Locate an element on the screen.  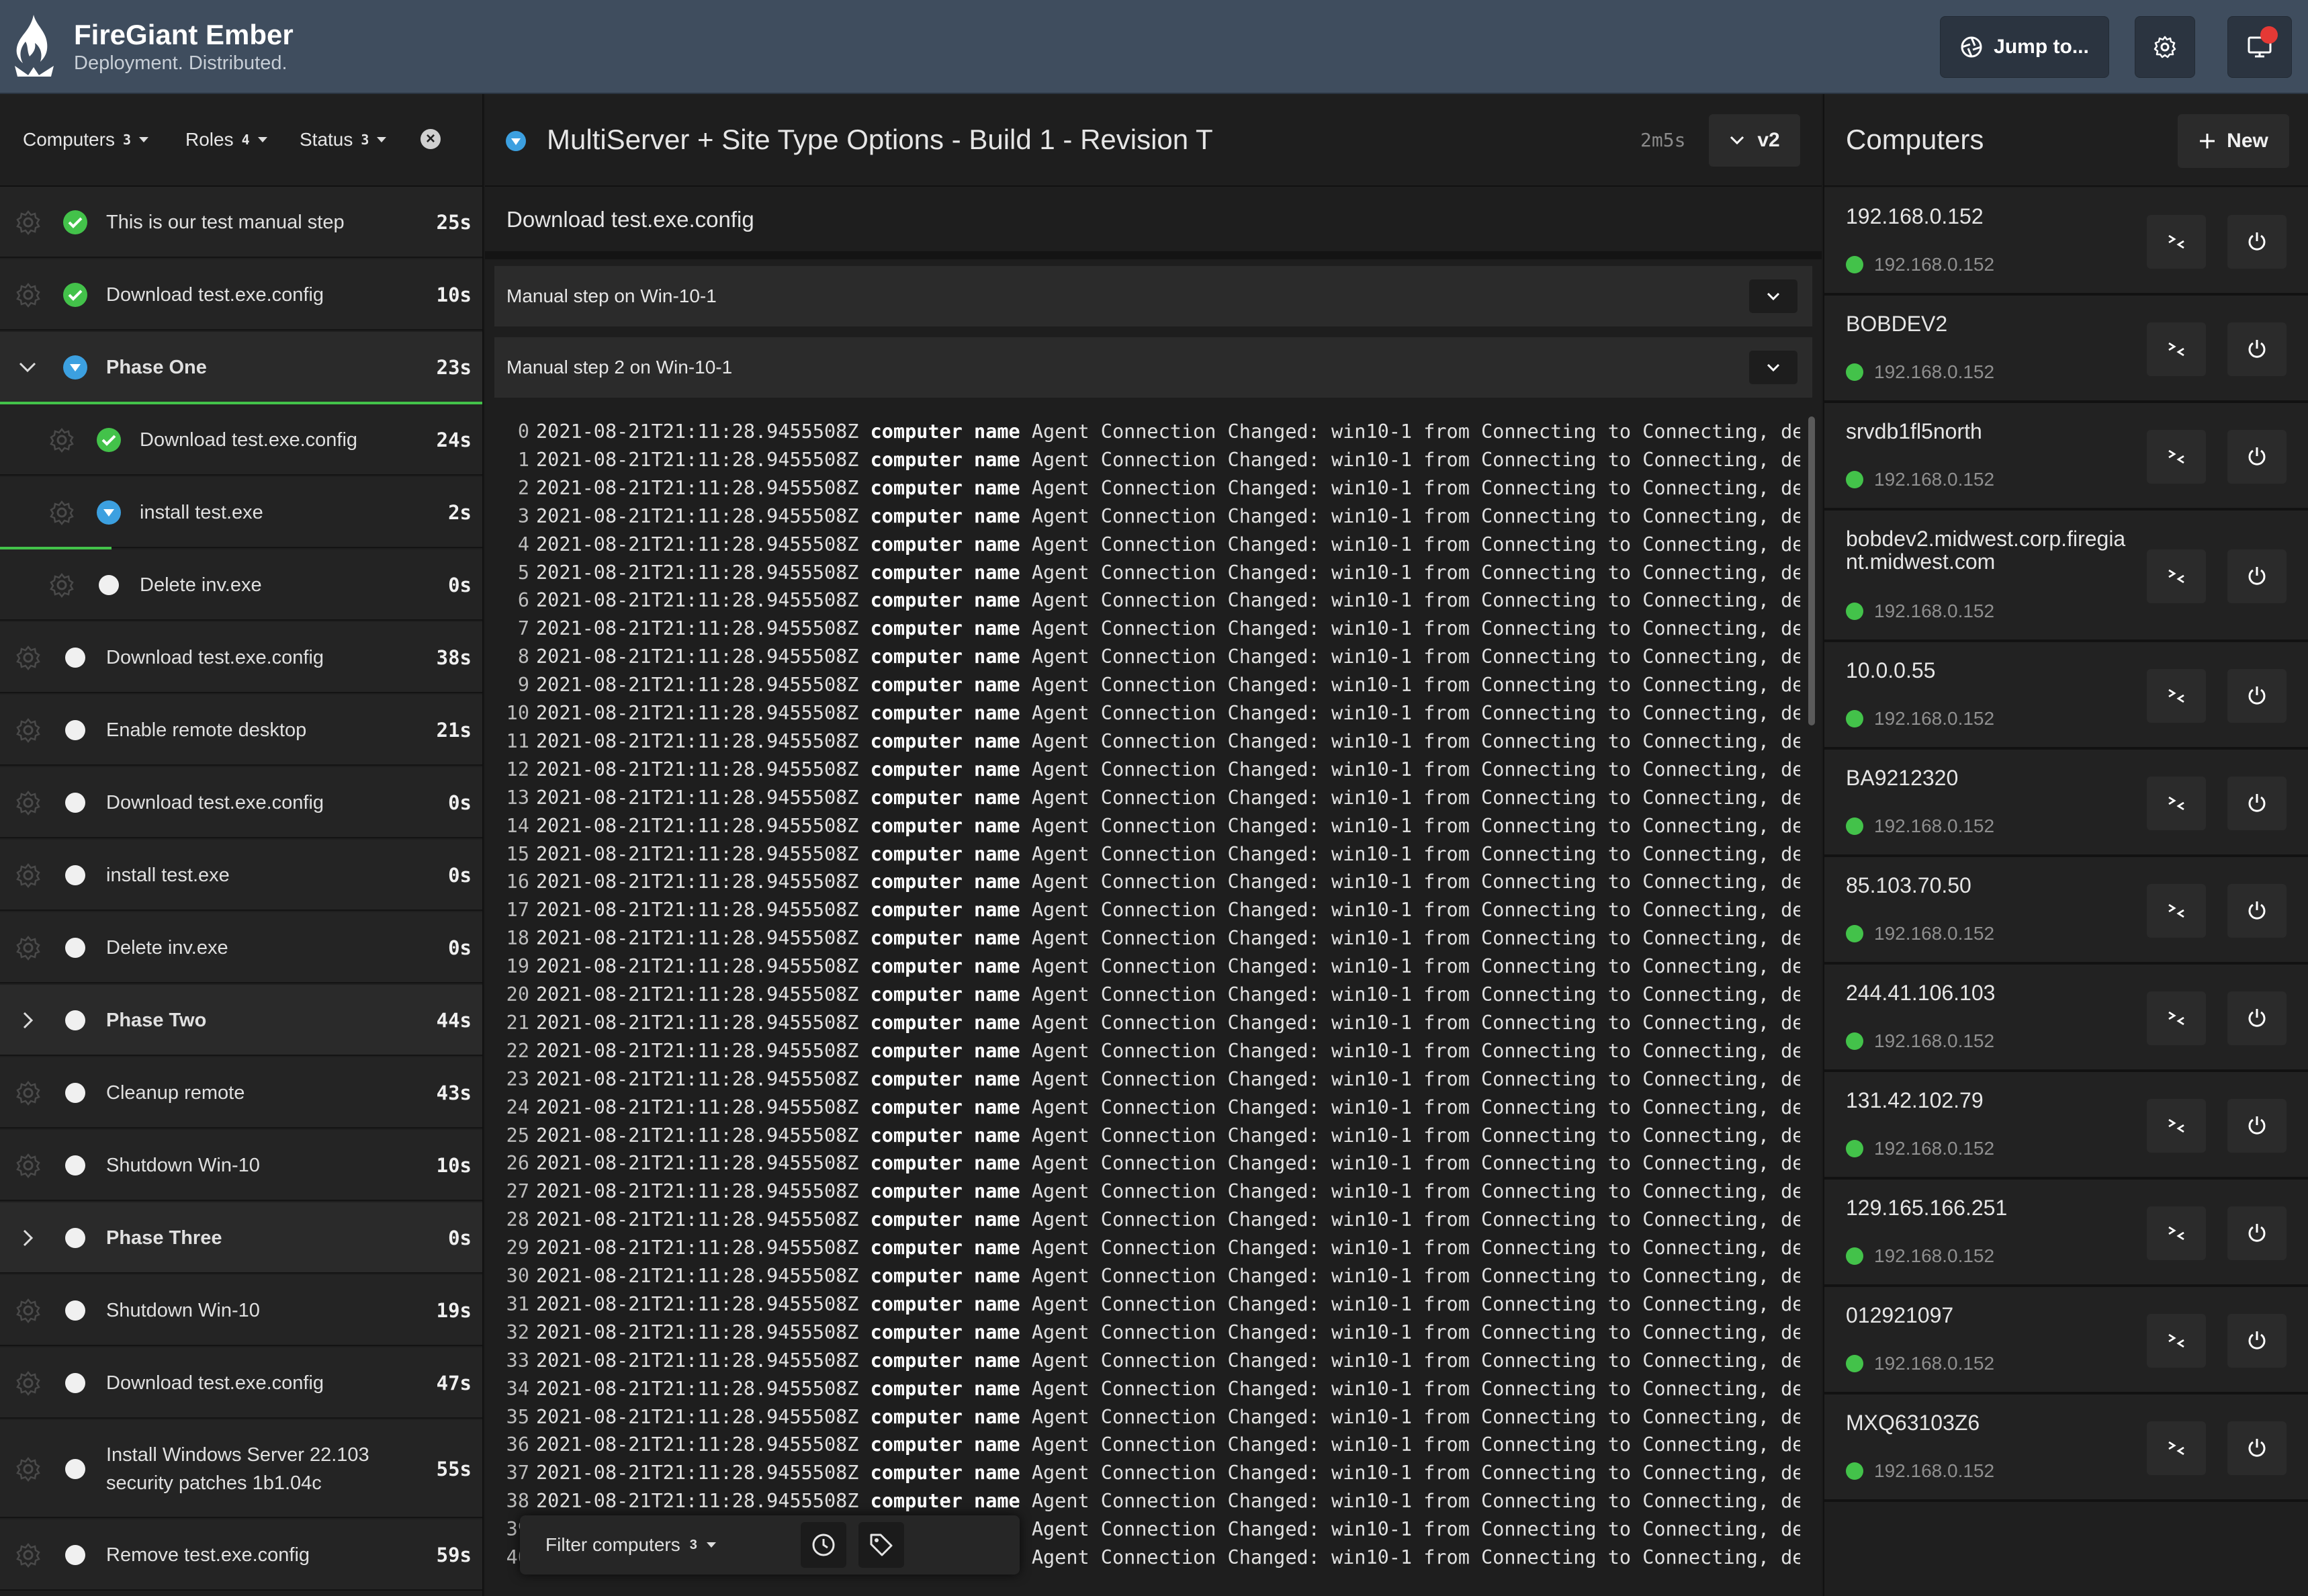
step-row: Shutdown Win-10 10s is located at coordinates (241, 1165).